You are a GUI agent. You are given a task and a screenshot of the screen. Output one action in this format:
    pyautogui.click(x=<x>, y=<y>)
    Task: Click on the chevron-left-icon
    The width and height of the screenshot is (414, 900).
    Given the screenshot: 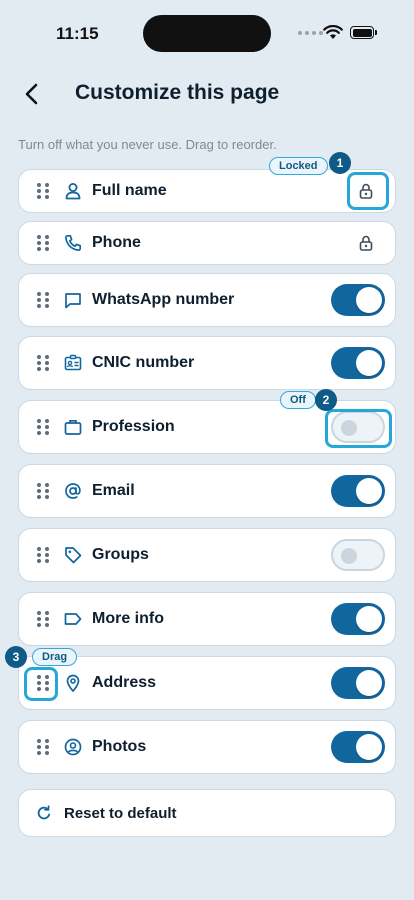 What is the action you would take?
    pyautogui.click(x=31, y=94)
    